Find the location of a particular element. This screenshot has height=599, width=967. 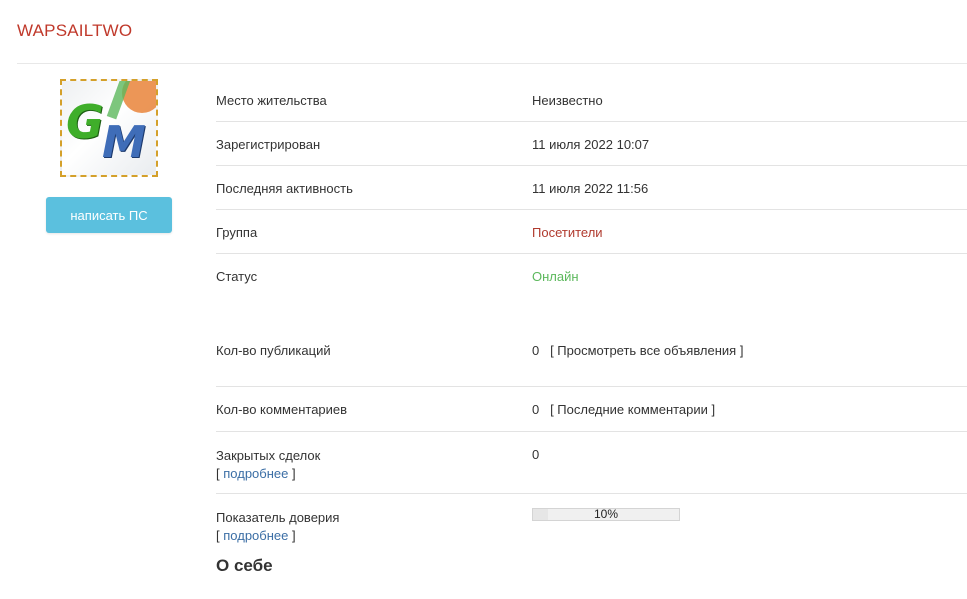

comments-label: Кол-во комментариев is located at coordinates (282, 409).